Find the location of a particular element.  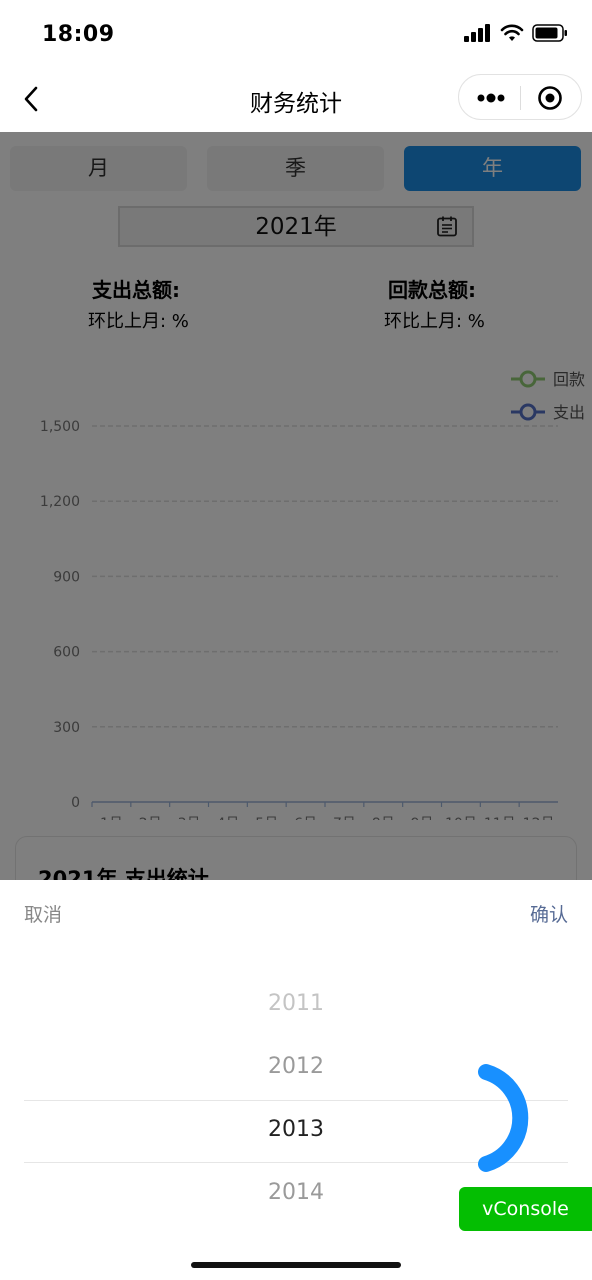

loading-spinner-icon is located at coordinates (503, 1118).